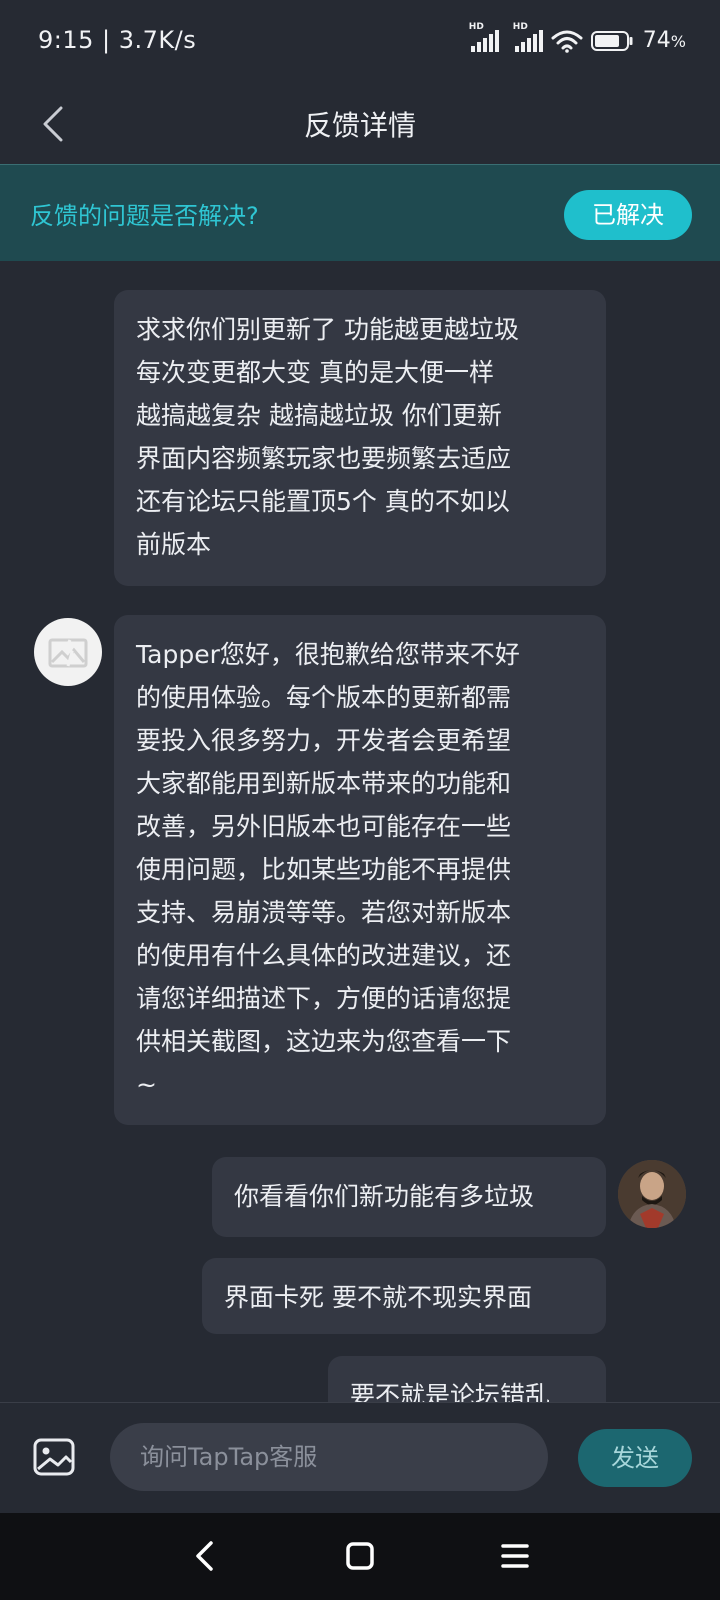 The image size is (720, 1600). I want to click on top-bar: 反馈详情, so click(360, 124).